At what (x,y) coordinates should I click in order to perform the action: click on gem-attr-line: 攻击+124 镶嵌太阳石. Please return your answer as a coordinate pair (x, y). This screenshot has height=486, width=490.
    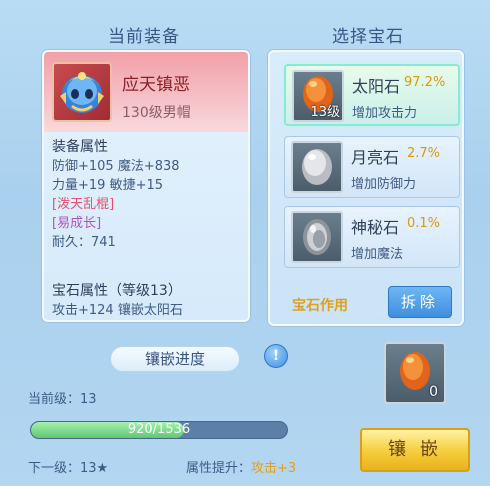
    Looking at the image, I should click on (117, 310).